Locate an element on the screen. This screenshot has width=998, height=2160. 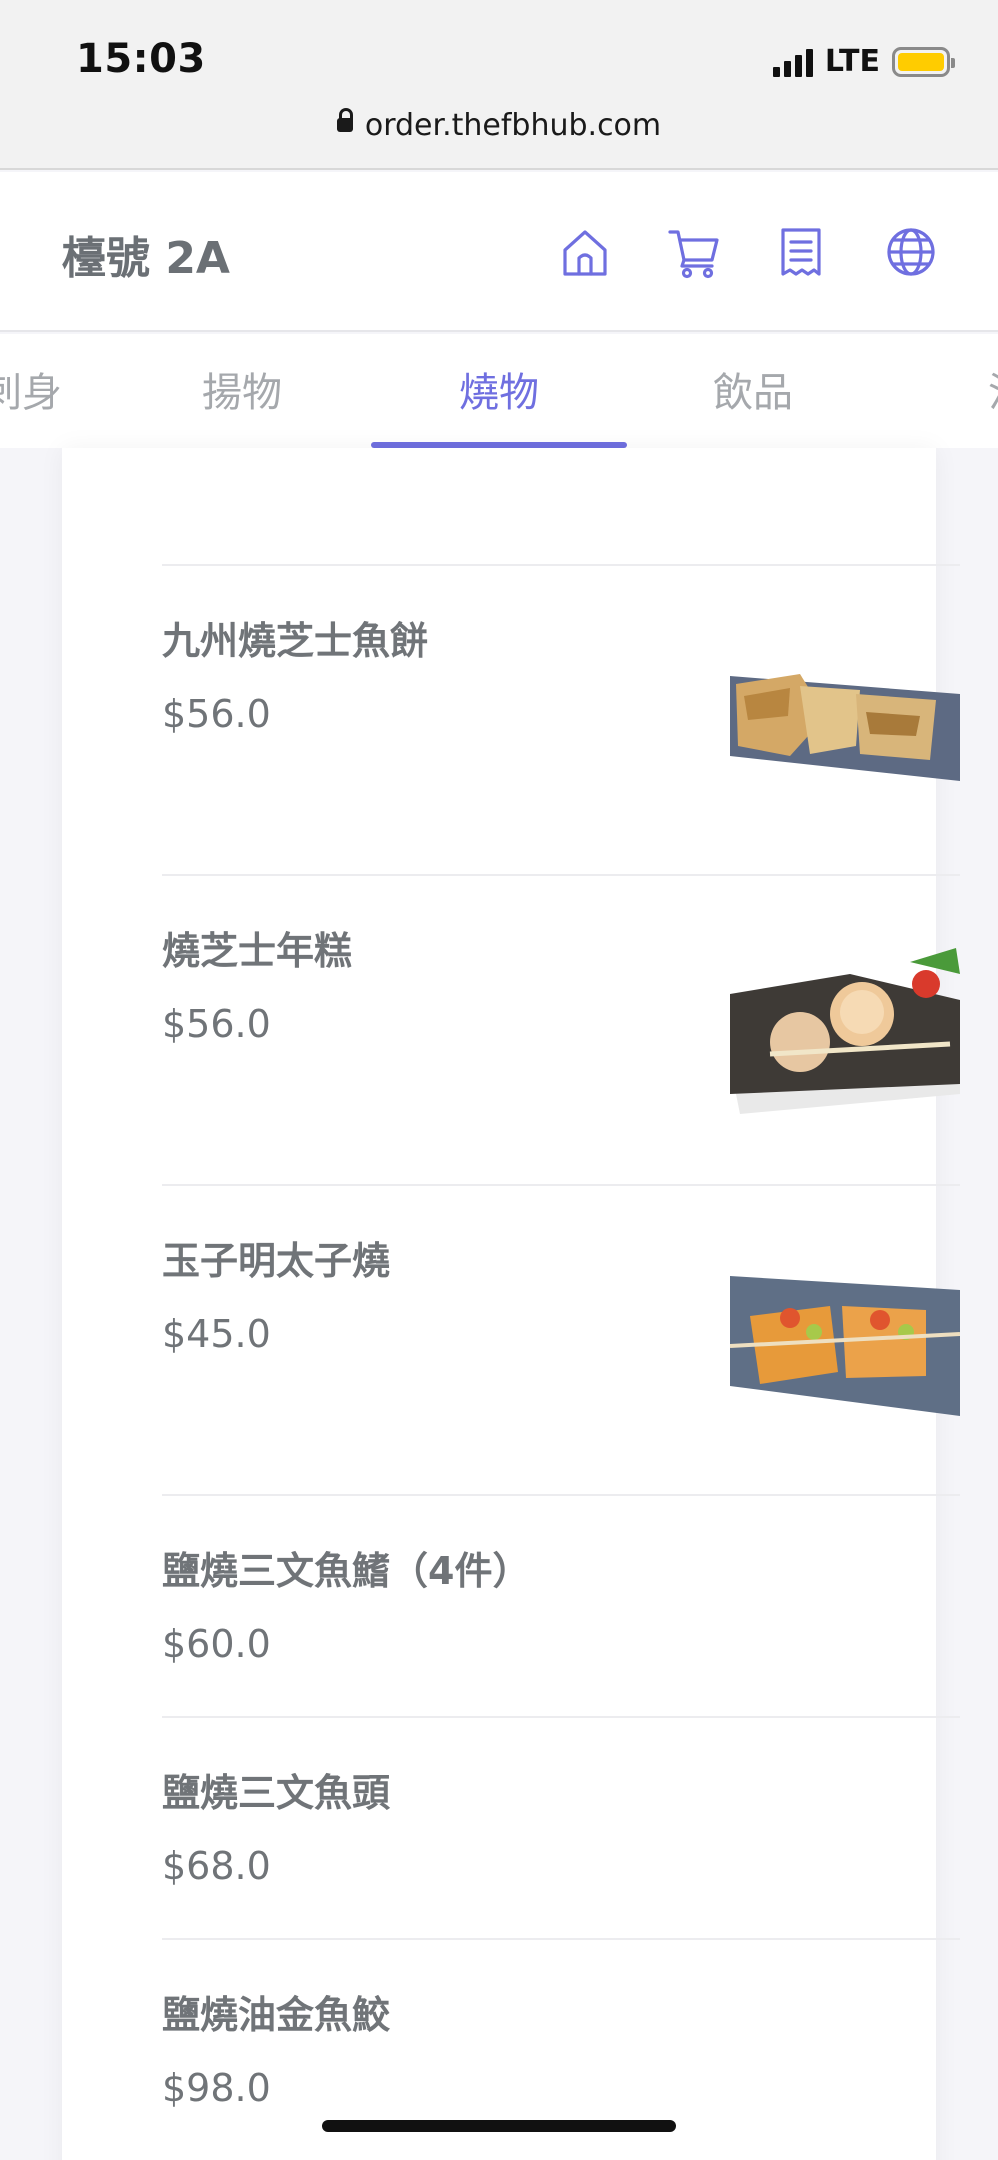
menu-item-name: 玉子明太子燒 is located at coordinates (276, 1261).